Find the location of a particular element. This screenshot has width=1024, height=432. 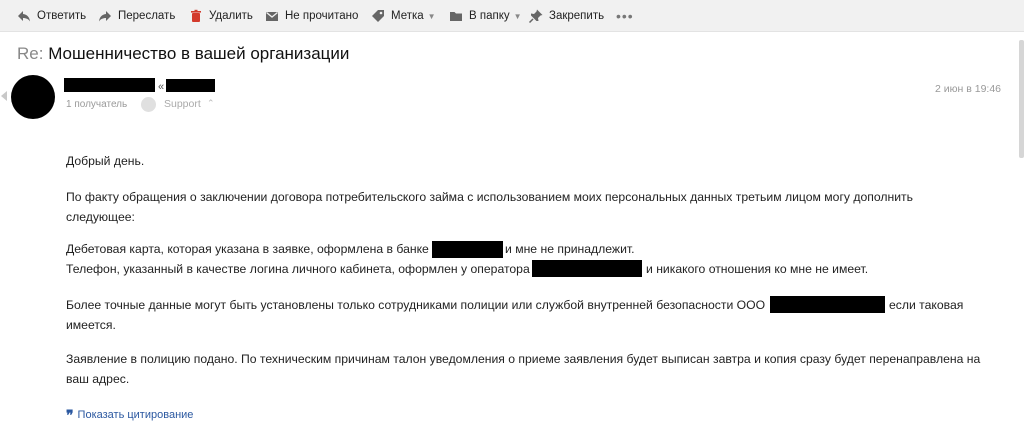

mark-unread-button: Не прочитано is located at coordinates (311, 16).